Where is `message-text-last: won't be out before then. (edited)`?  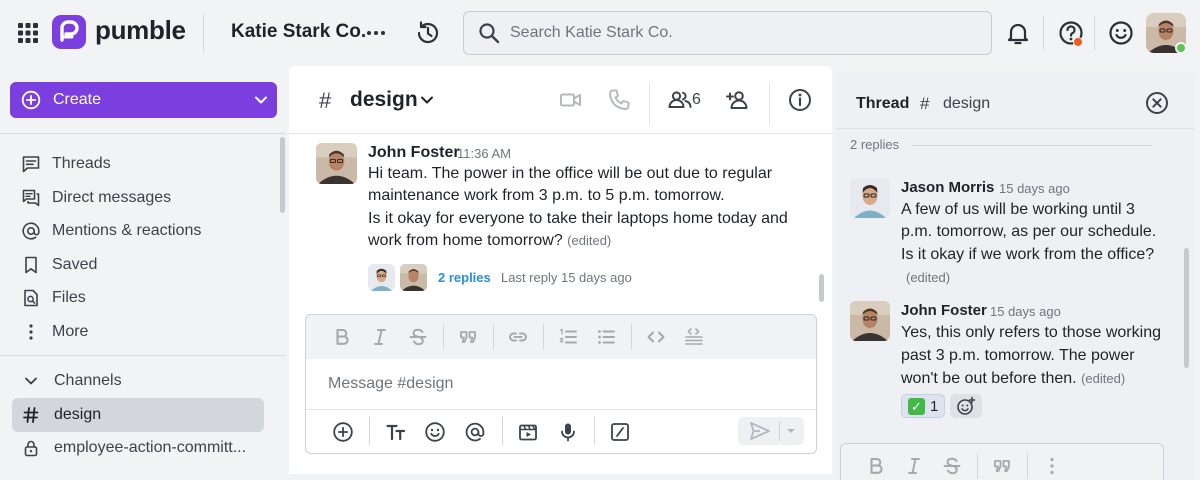
message-text-last: won't be out before then. (edited) is located at coordinates (1013, 379).